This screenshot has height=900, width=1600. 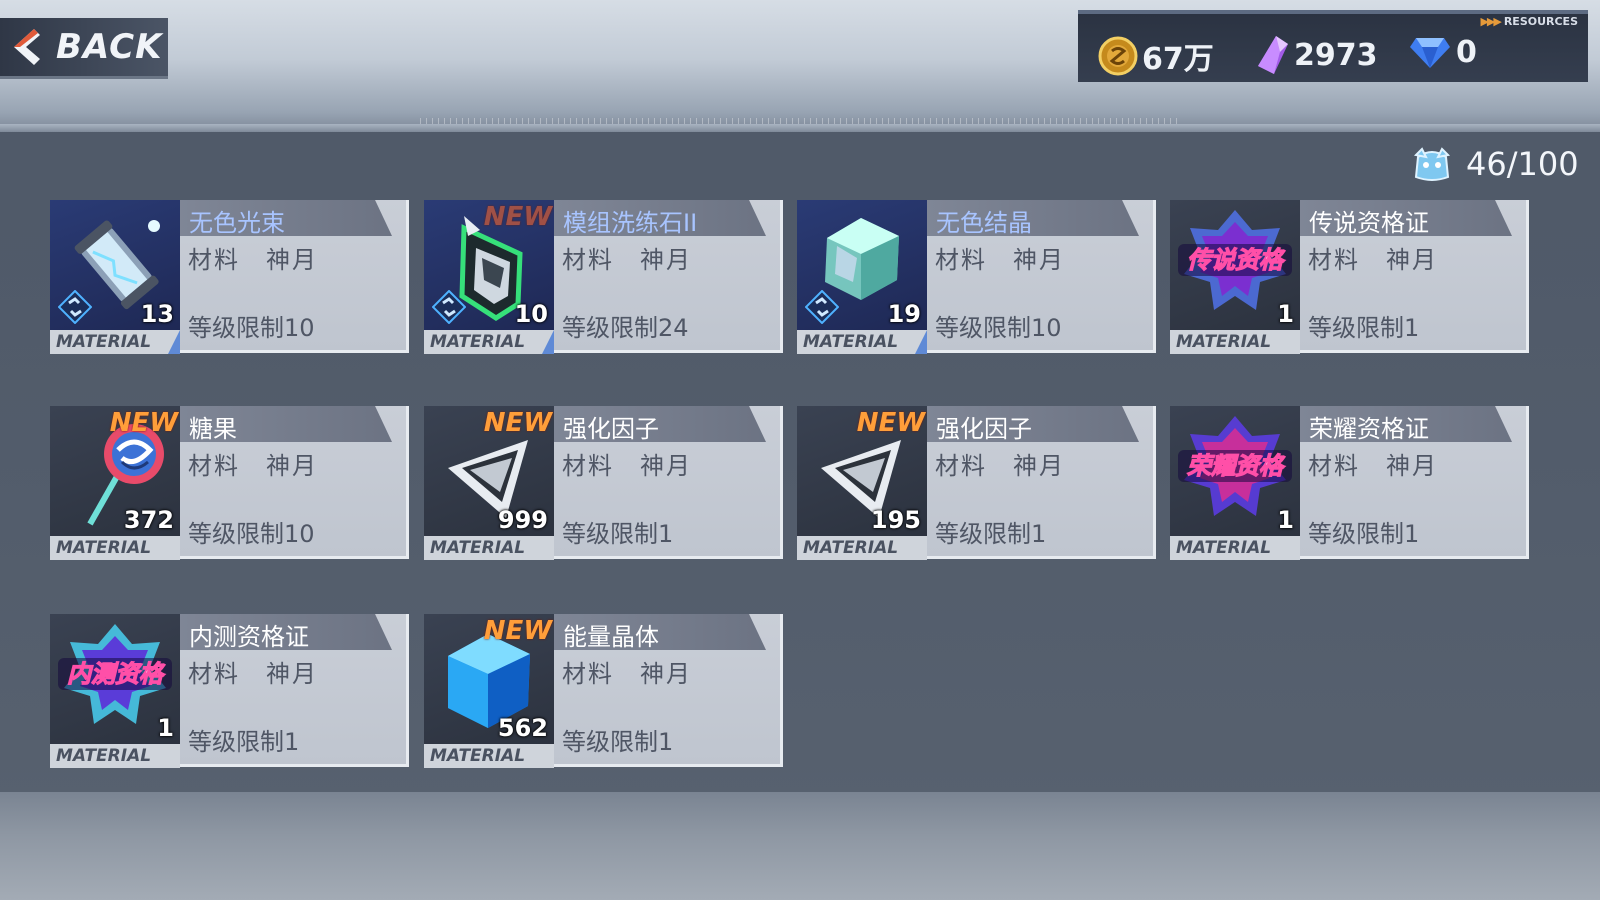 I want to click on item-thumbnail: NEW 999 MATERIAL, so click(x=489, y=483).